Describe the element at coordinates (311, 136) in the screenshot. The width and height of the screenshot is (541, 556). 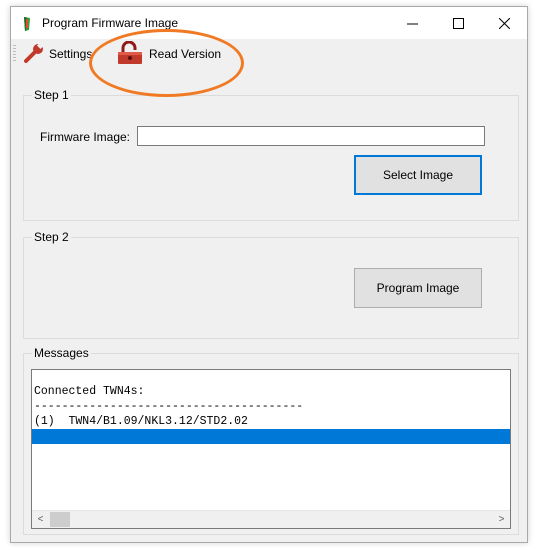
I see `firmware-image-input` at that location.